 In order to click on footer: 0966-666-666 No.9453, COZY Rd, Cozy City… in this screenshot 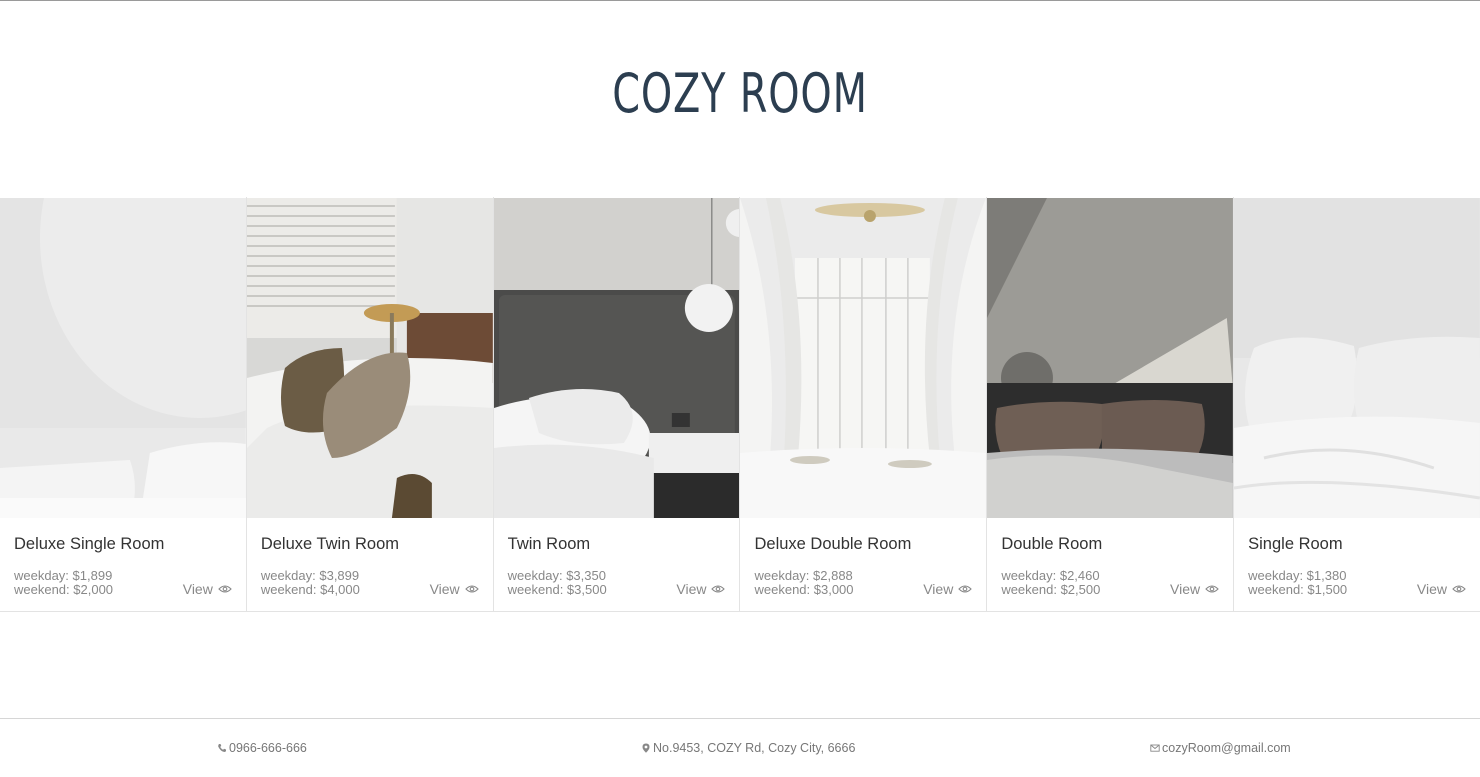, I will do `click(740, 747)`.